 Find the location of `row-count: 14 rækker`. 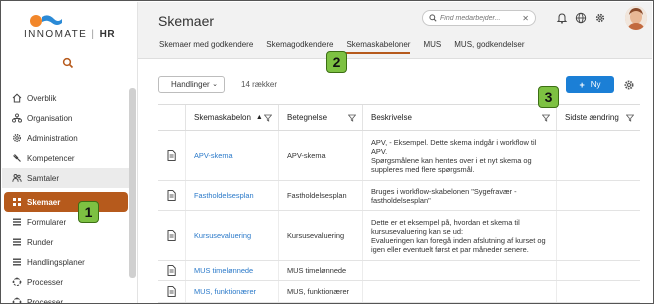

row-count: 14 rækker is located at coordinates (259, 84).